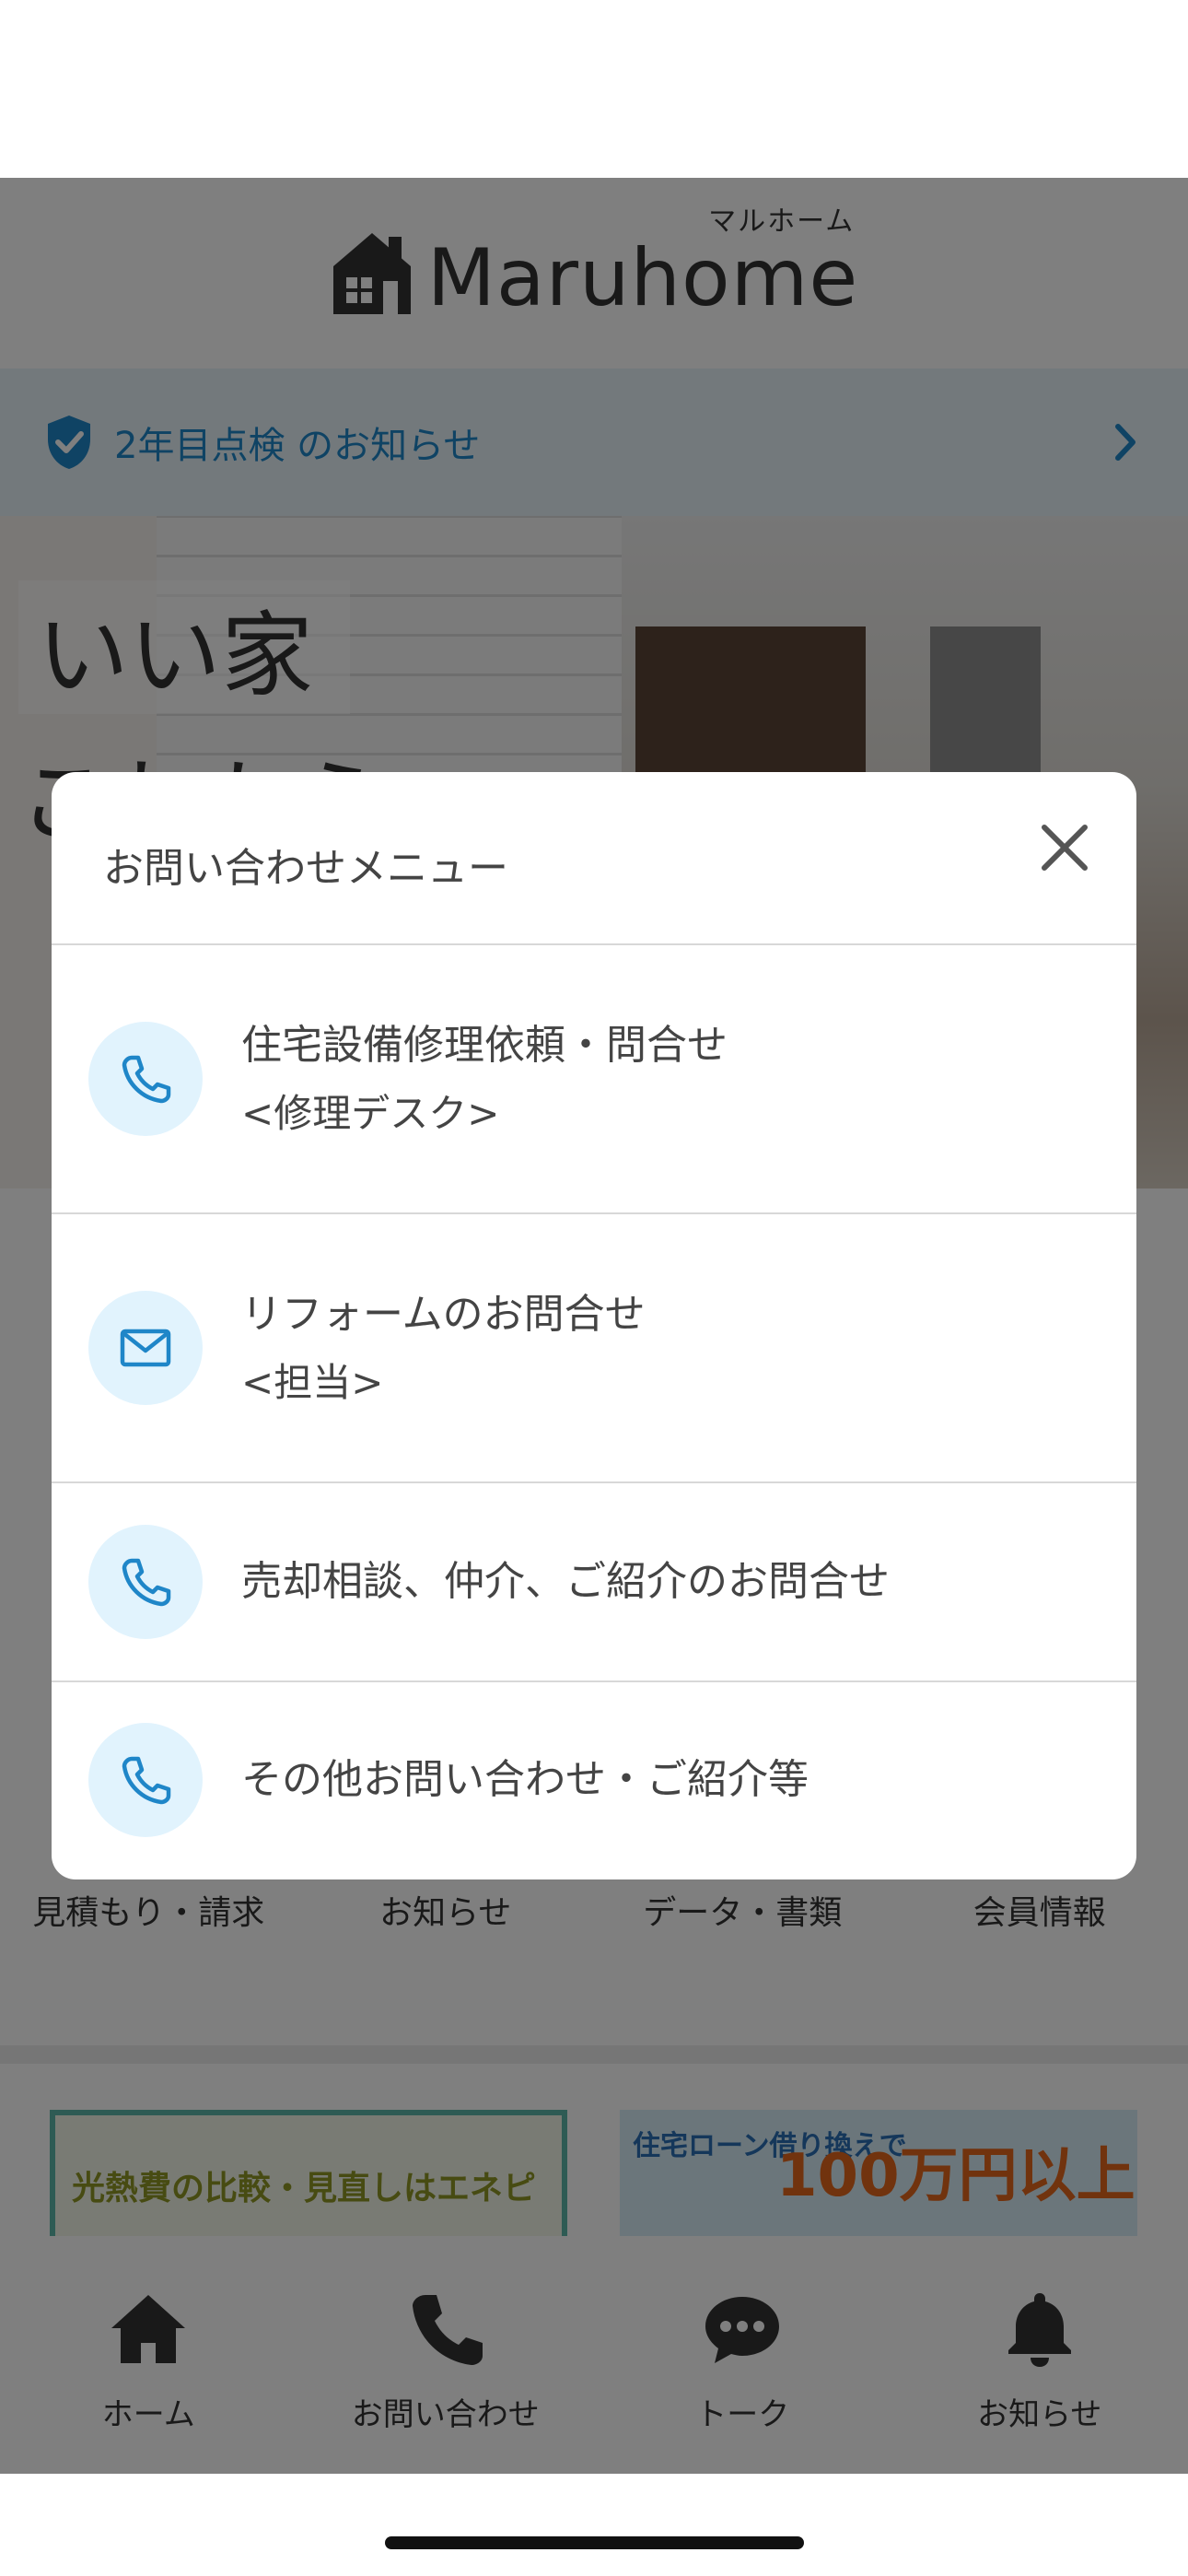  Describe the element at coordinates (312, 1382) in the screenshot. I see `menu-item-sublabel: <担当>` at that location.